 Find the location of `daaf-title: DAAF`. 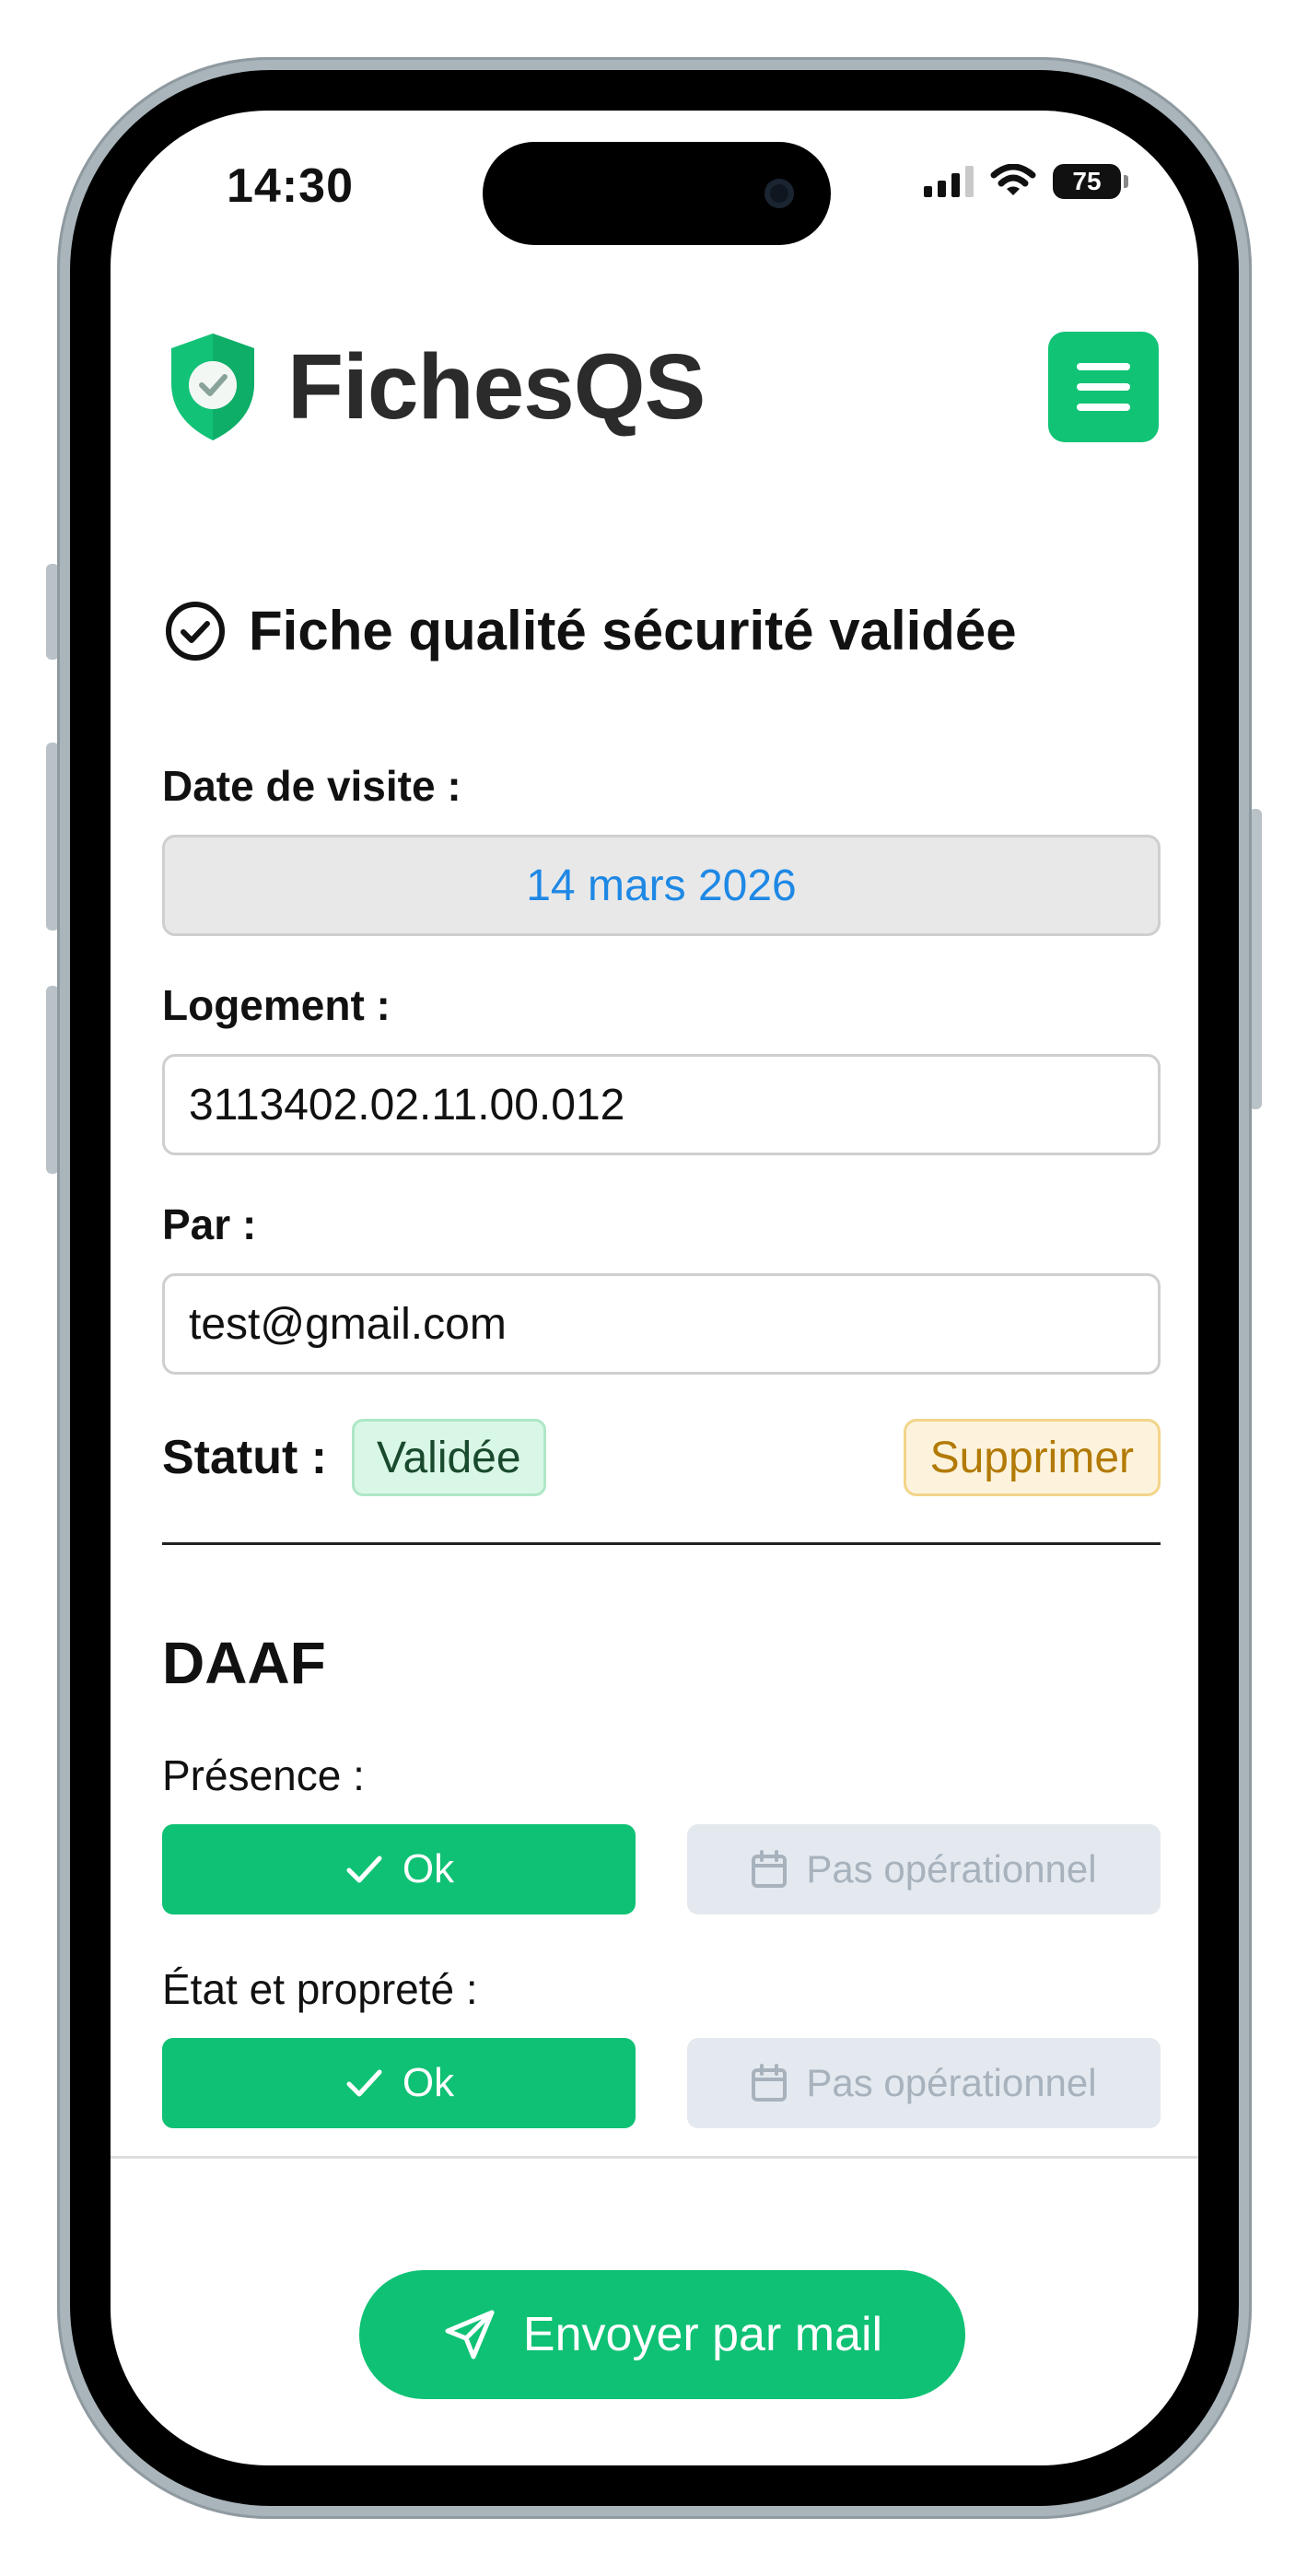

daaf-title: DAAF is located at coordinates (244, 1663).